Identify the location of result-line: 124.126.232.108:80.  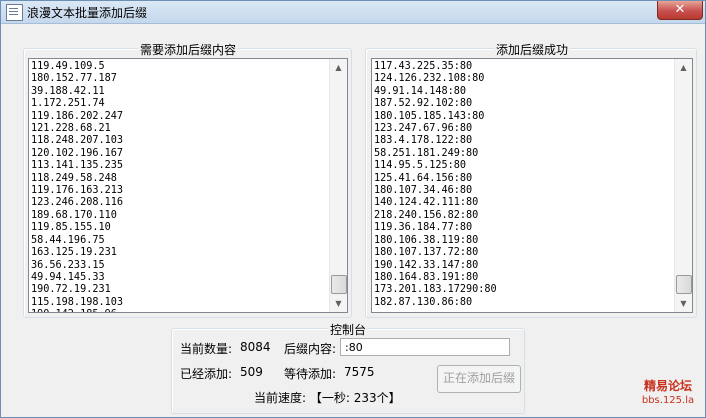
(429, 79).